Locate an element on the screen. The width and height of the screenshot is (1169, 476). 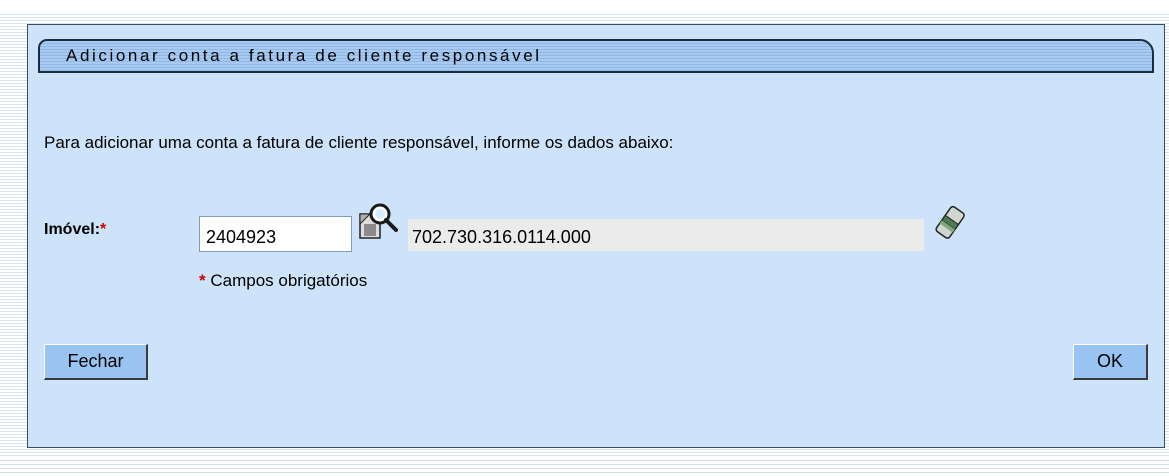
page-top-strip is located at coordinates (584, 7).